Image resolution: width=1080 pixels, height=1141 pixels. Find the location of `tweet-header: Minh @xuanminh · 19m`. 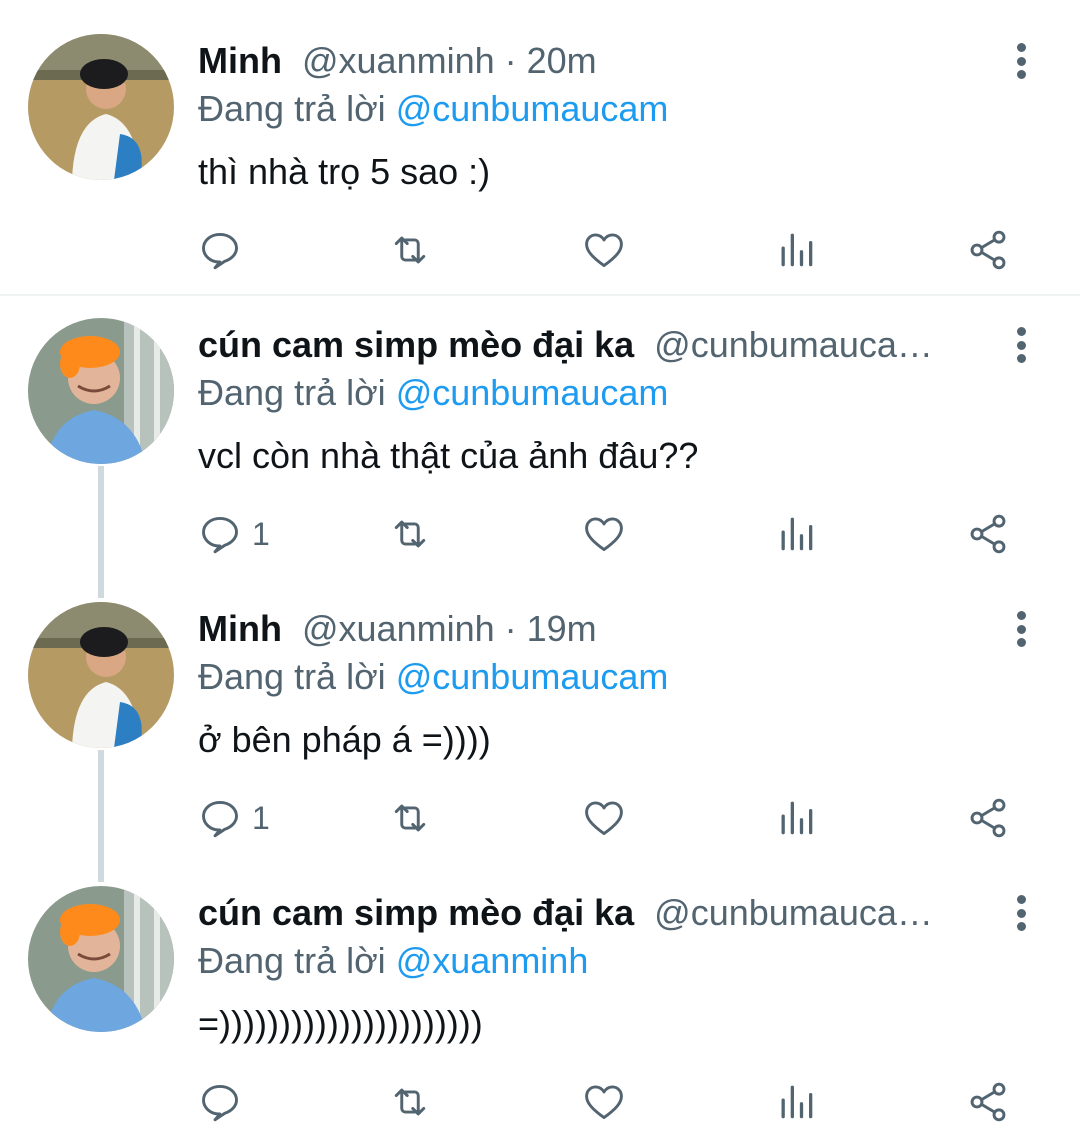

tweet-header: Minh @xuanminh · 19m is located at coordinates (589, 629).